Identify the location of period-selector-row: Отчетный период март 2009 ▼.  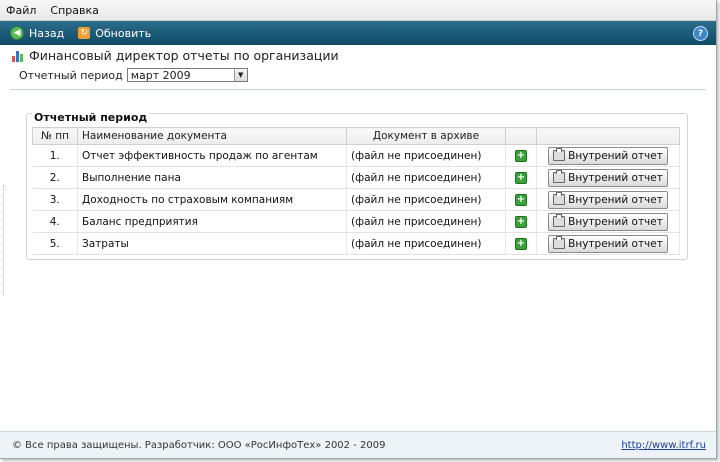
(133, 75).